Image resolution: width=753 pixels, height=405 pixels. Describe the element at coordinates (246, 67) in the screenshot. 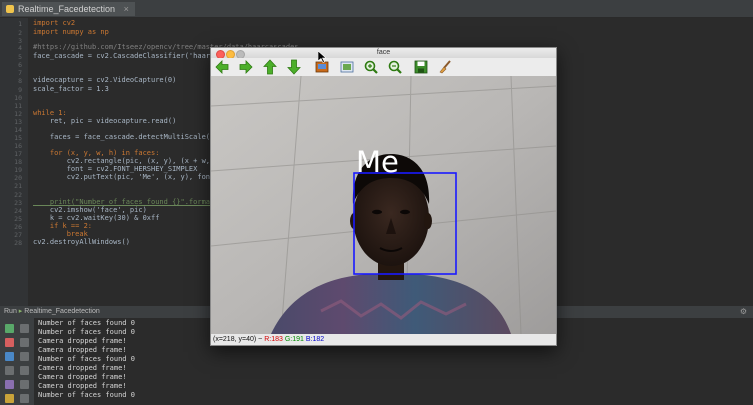

I see `arrow-right-icon` at that location.